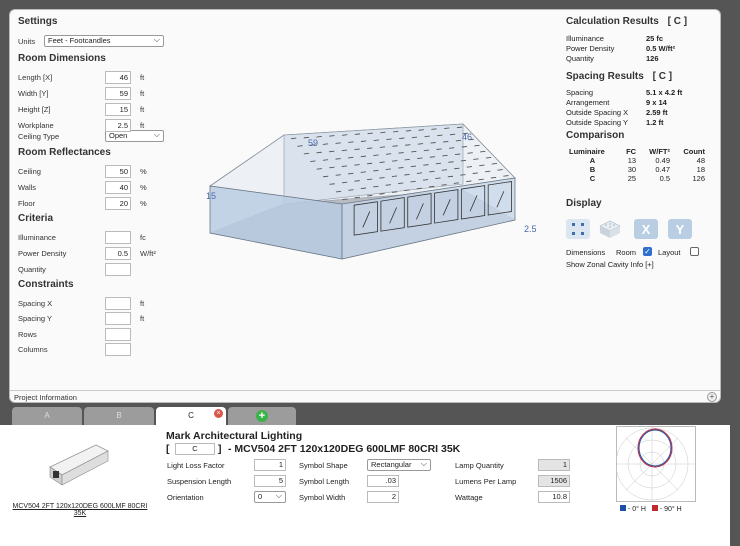 The image size is (740, 546). I want to click on field-input: 59, so click(118, 93).